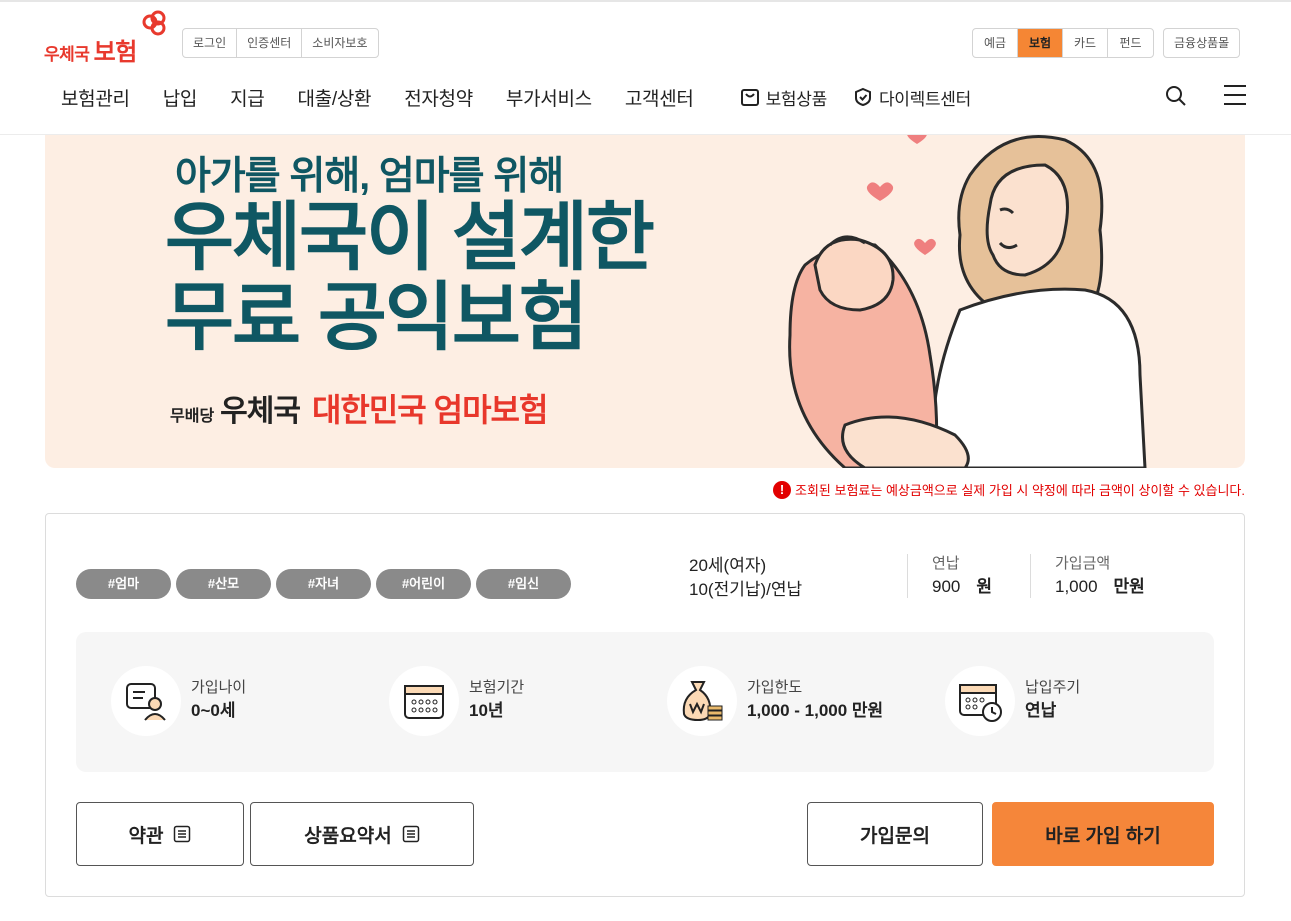  I want to click on consumer-protection-link: 소비자보호, so click(339, 43).